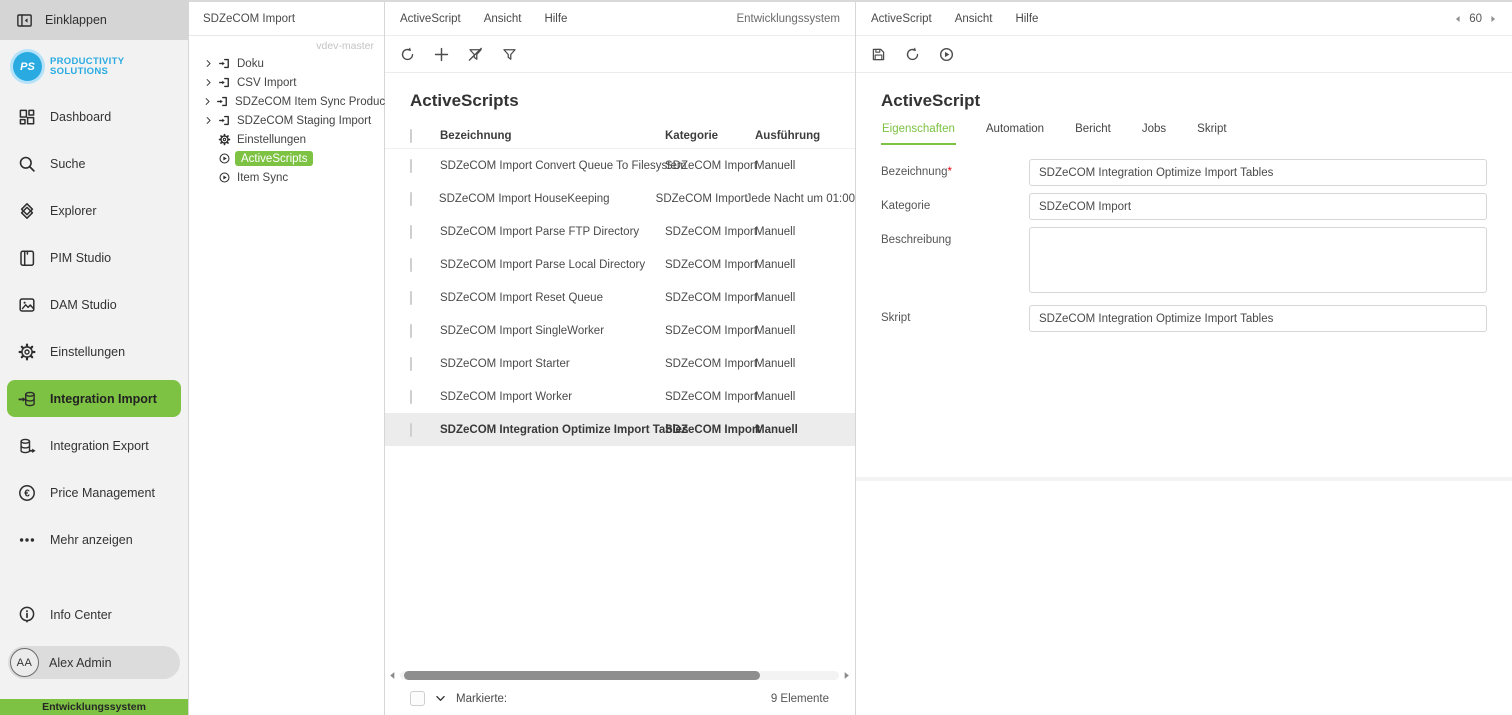 This screenshot has height=715, width=1512. Describe the element at coordinates (775, 165) in the screenshot. I see `cell-ausfuehrung: Manuell` at that location.